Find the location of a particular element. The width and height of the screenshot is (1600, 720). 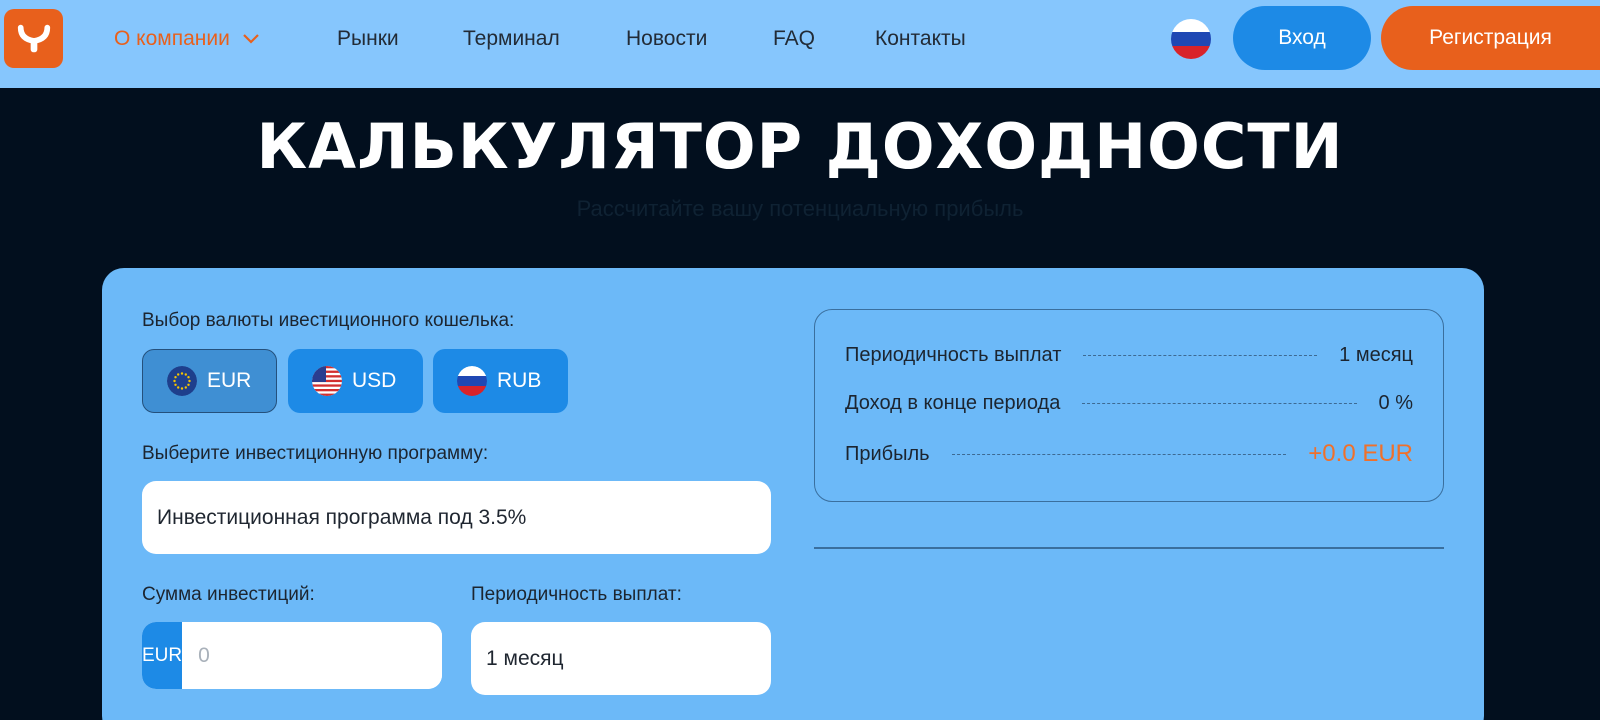

nav-item-news: Новости is located at coordinates (666, 39).